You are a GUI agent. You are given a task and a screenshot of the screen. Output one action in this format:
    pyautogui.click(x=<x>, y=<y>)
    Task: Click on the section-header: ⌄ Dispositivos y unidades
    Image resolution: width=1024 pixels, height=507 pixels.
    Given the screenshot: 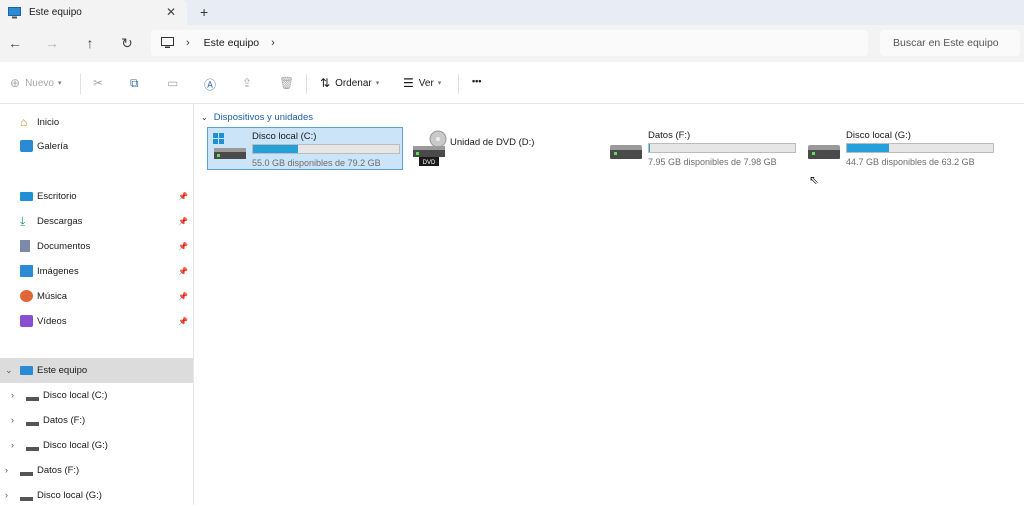 What is the action you would take?
    pyautogui.click(x=257, y=117)
    